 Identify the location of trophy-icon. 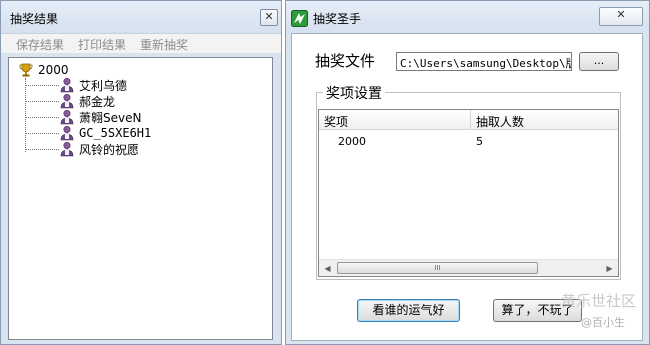
(26, 70).